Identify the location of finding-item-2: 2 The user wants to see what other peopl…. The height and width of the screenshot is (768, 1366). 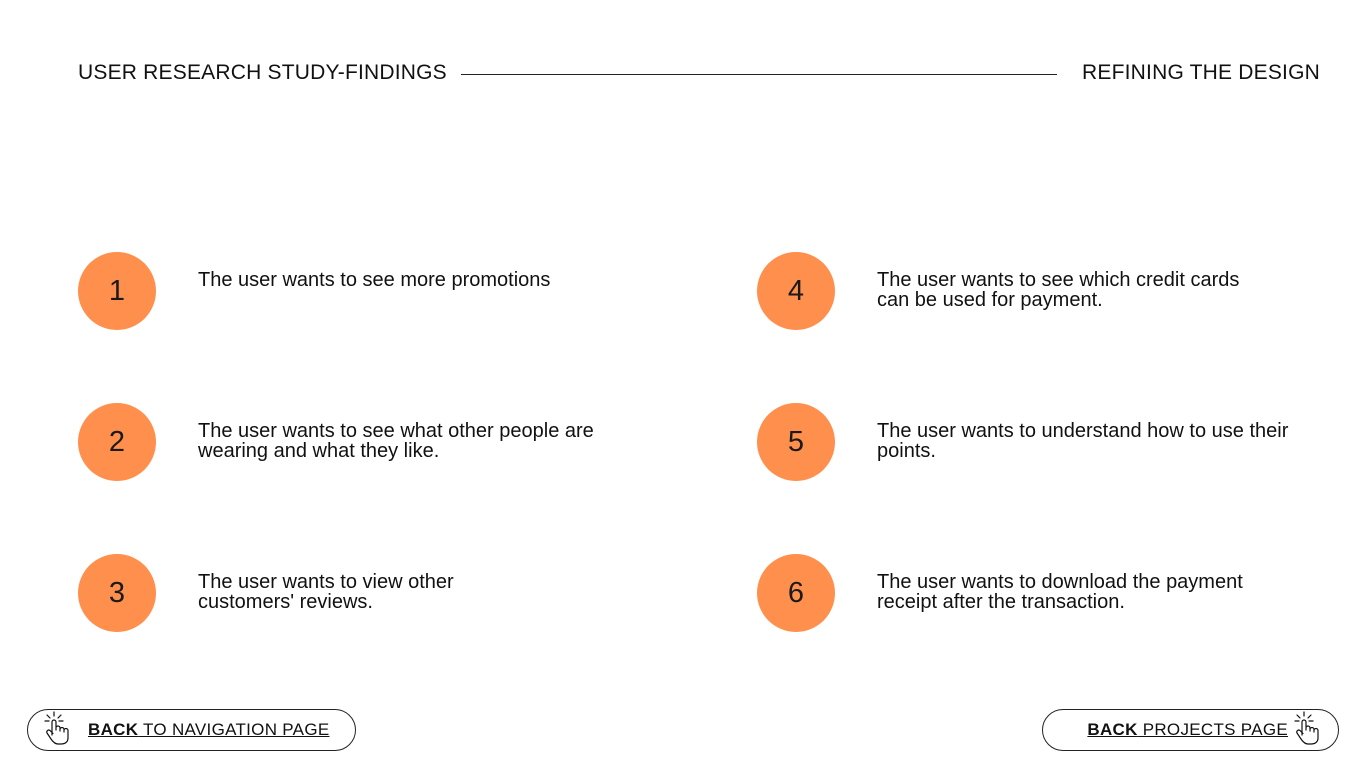
(358, 443).